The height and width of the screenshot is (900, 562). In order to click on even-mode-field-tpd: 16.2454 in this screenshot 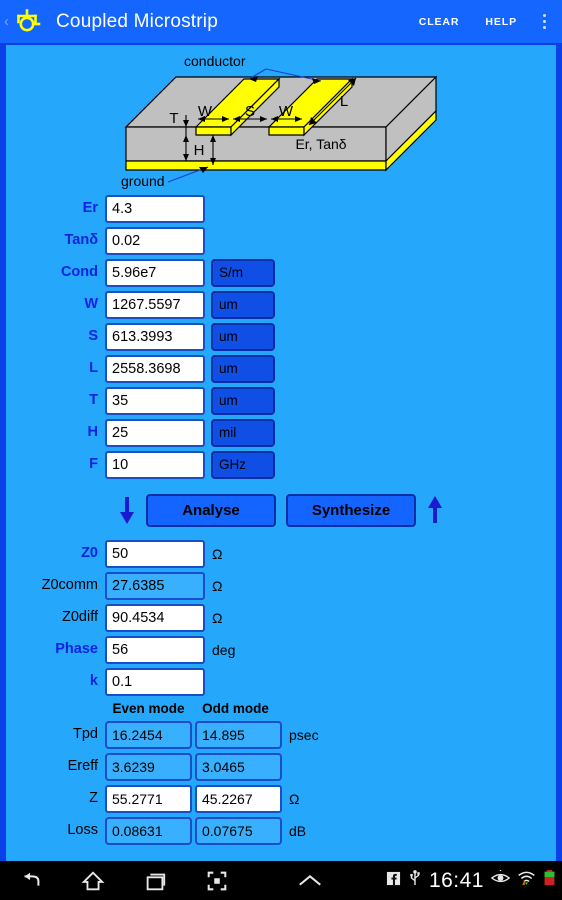, I will do `click(148, 734)`.